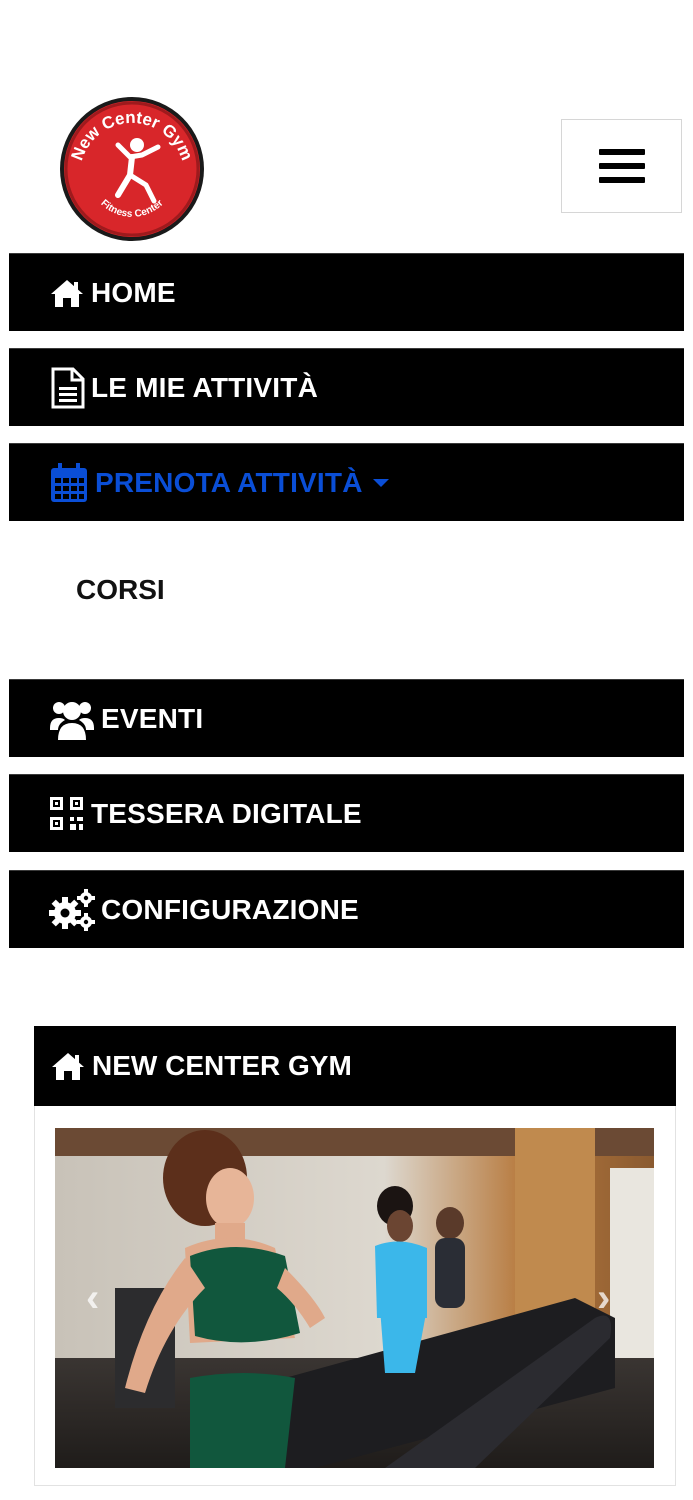  Describe the element at coordinates (120, 590) in the screenshot. I see `submenu-corsi: CORSI` at that location.